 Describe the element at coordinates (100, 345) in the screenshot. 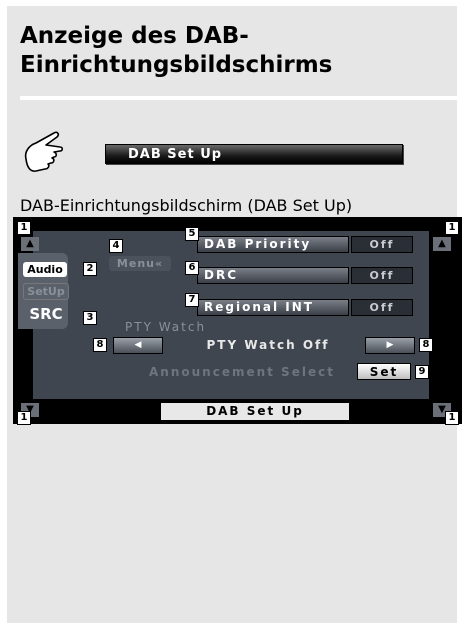

I see `callout-8-left: 8` at that location.